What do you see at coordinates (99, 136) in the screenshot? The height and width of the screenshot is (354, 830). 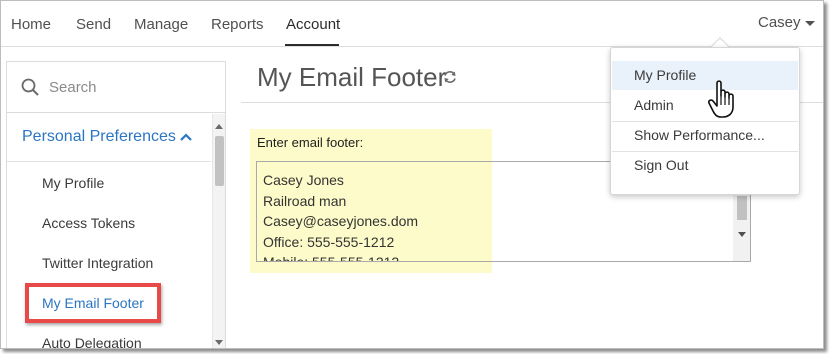 I see `section-label: Personal Preferences` at bounding box center [99, 136].